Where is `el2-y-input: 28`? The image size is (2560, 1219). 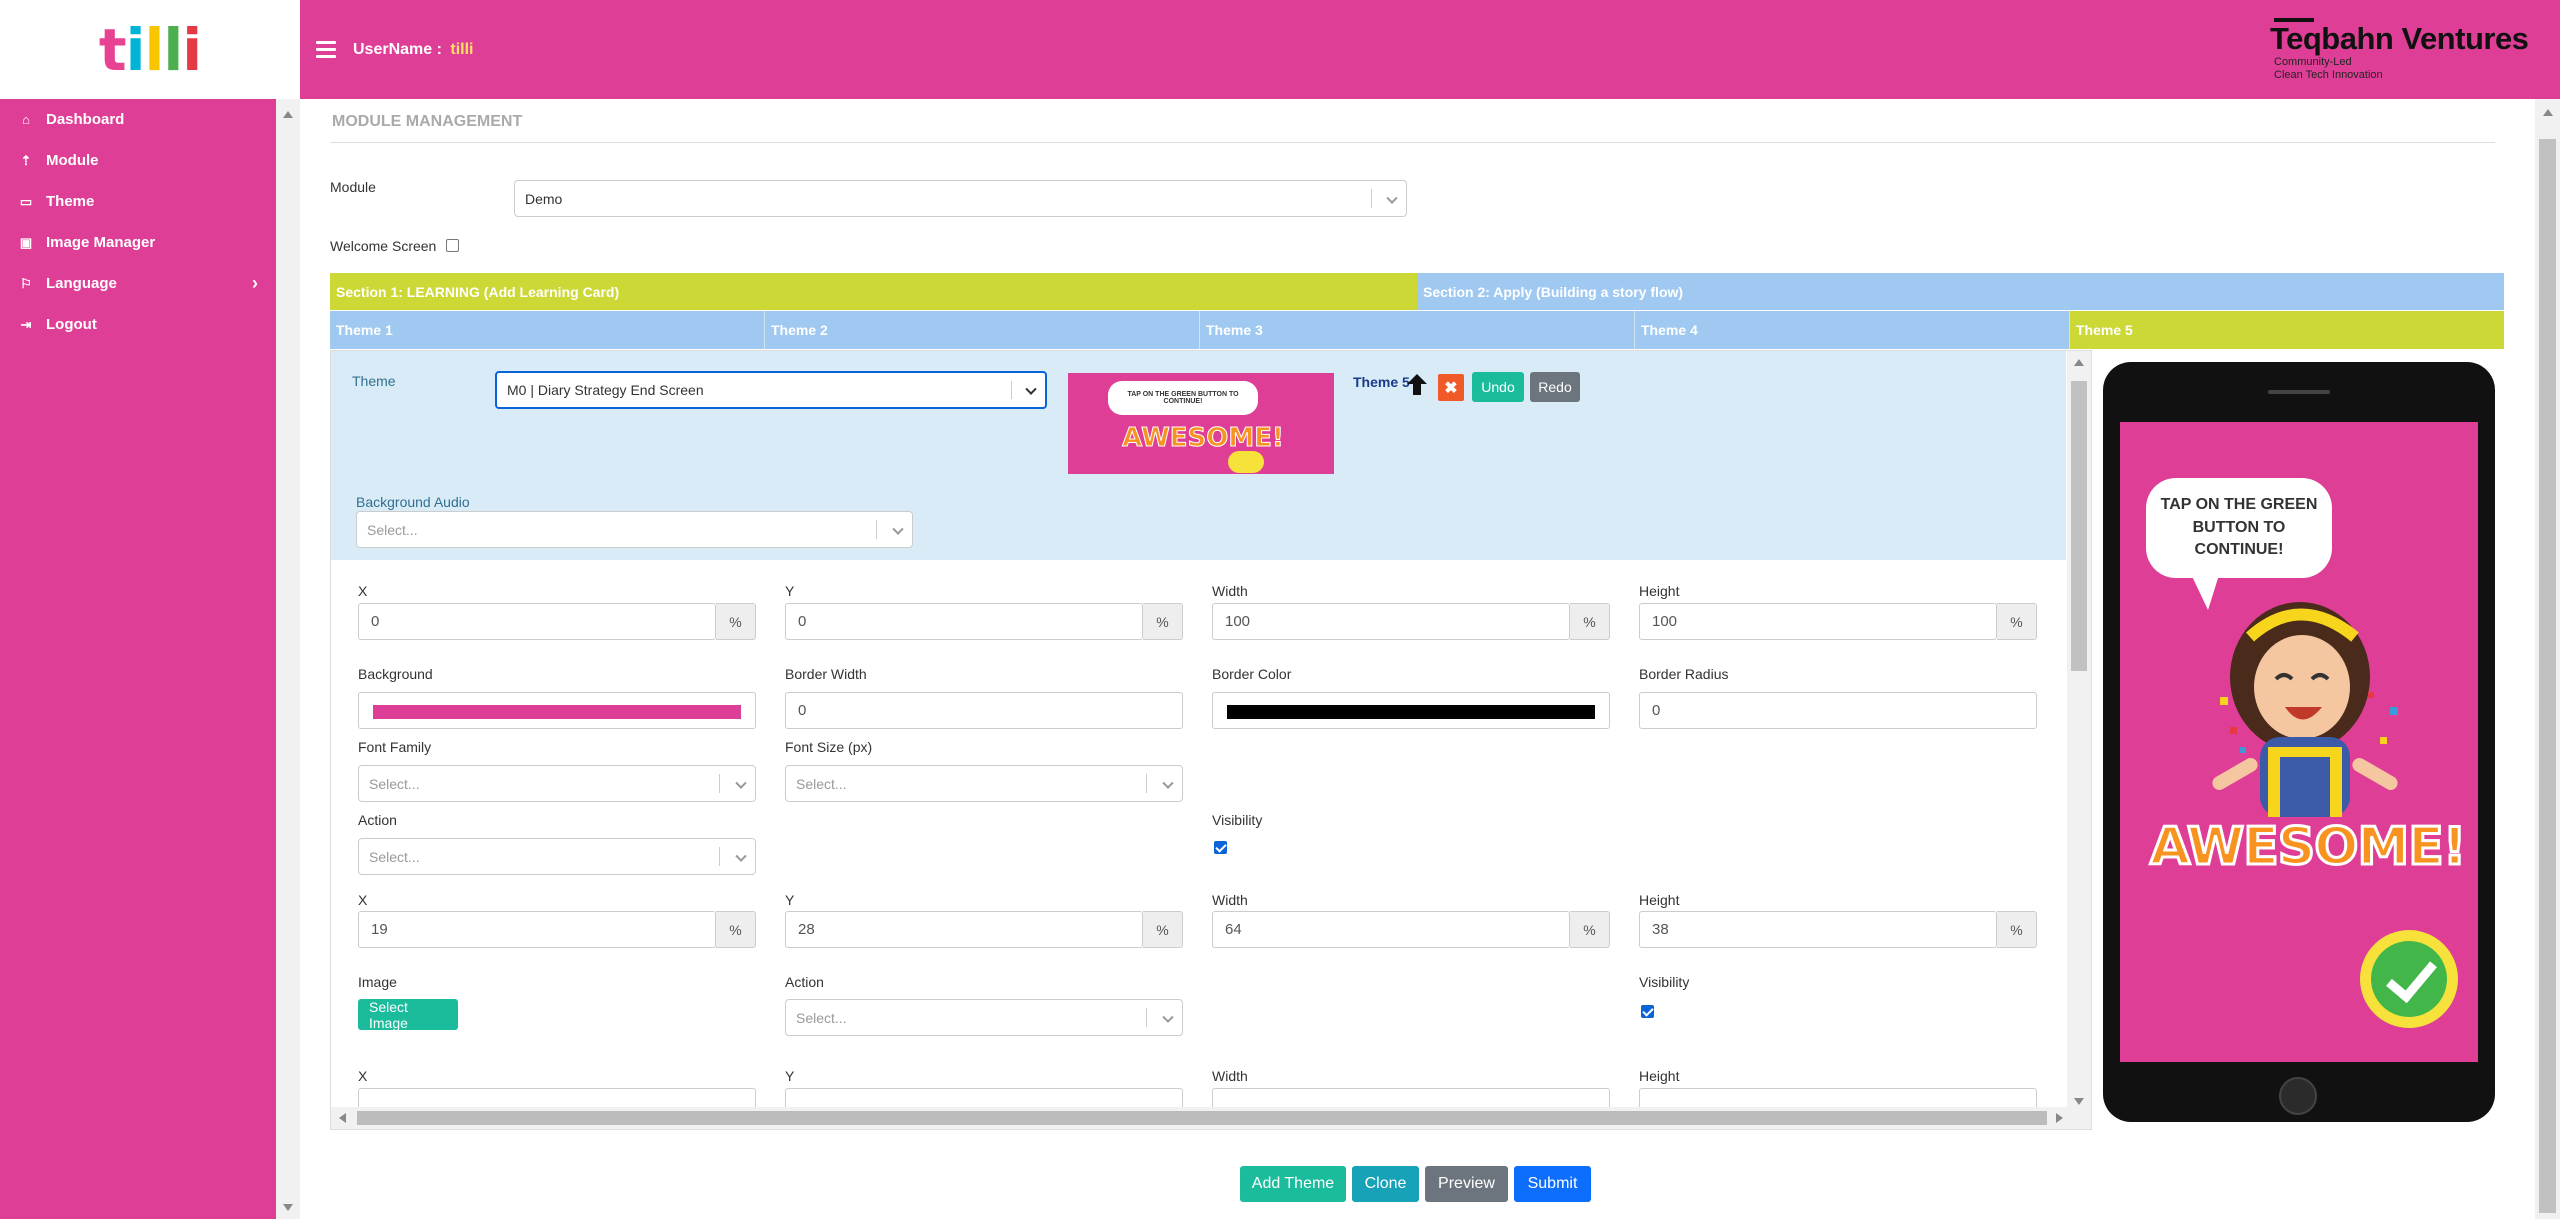 el2-y-input: 28 is located at coordinates (964, 929).